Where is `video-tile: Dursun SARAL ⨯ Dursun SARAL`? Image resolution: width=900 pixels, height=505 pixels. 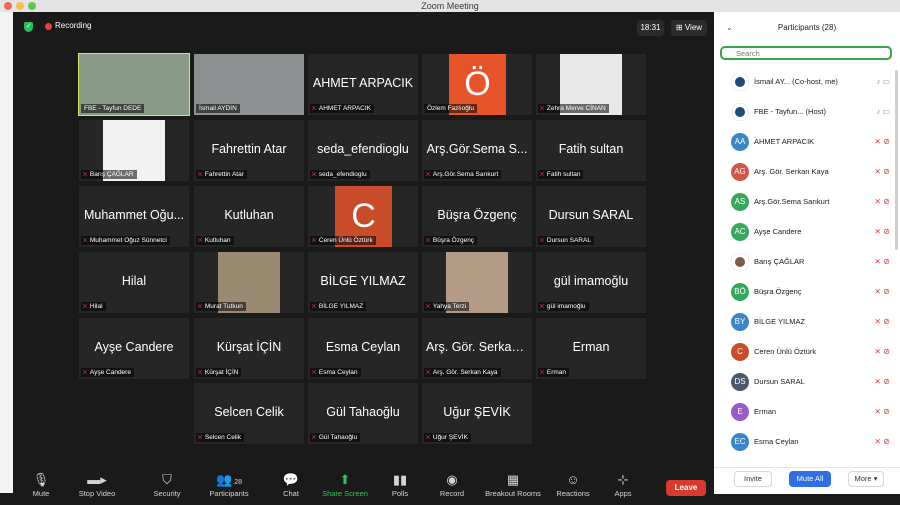
video-tile: Dursun SARAL ⨯ Dursun SARAL is located at coordinates (591, 216).